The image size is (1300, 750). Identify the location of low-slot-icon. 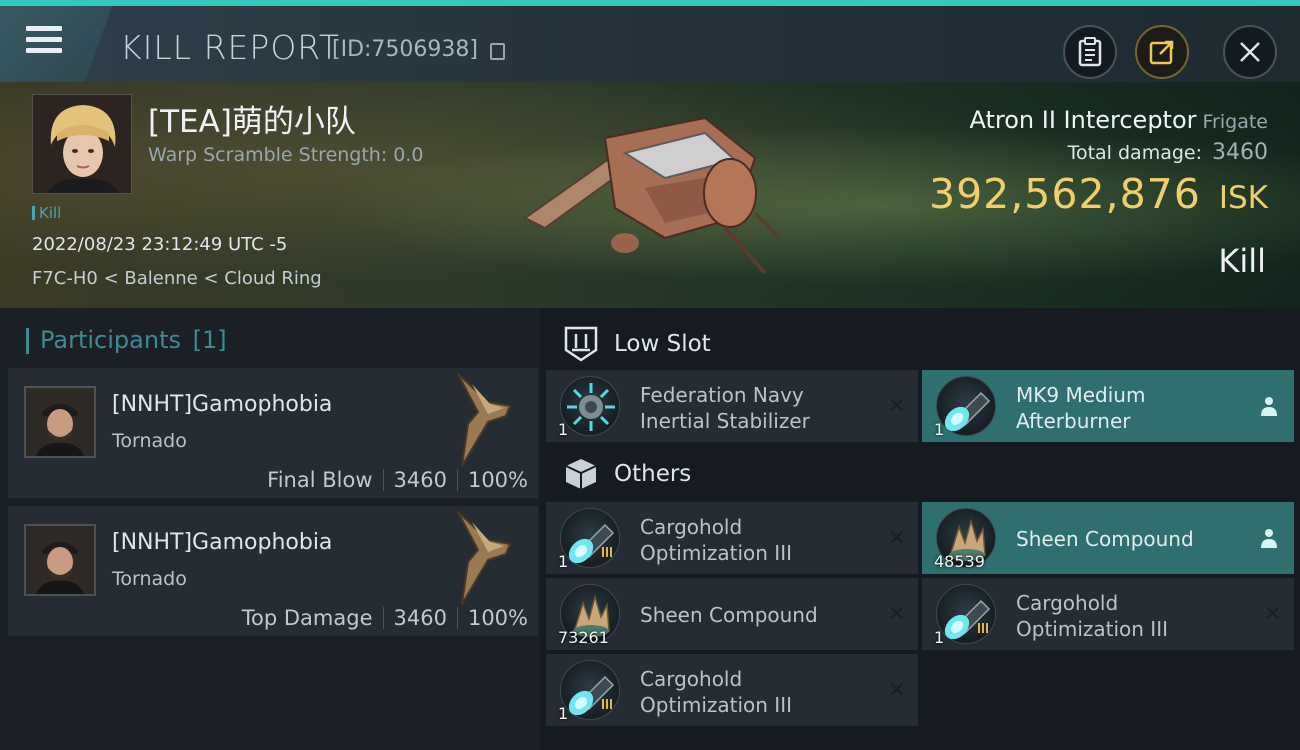
(581, 344).